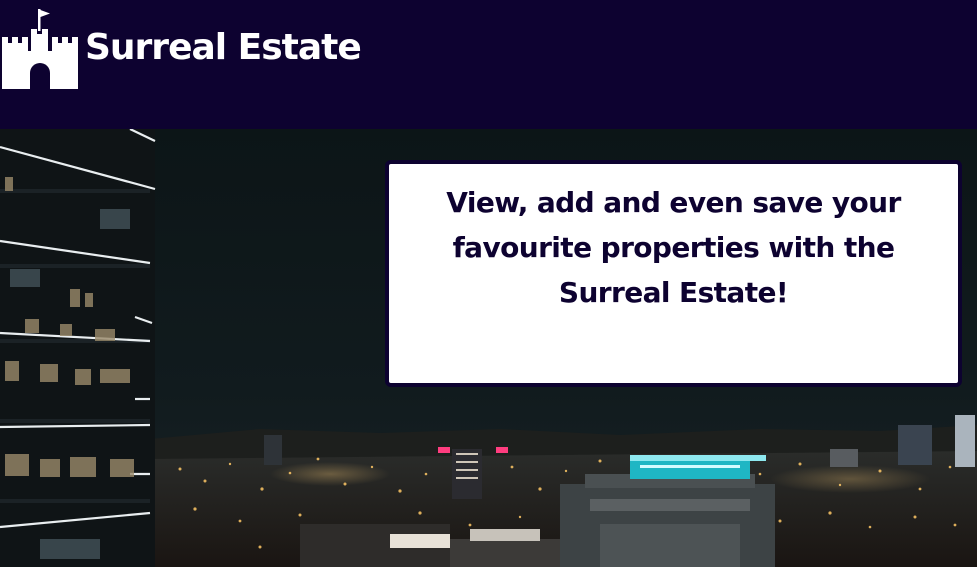  I want to click on castle-icon, so click(40, 49).